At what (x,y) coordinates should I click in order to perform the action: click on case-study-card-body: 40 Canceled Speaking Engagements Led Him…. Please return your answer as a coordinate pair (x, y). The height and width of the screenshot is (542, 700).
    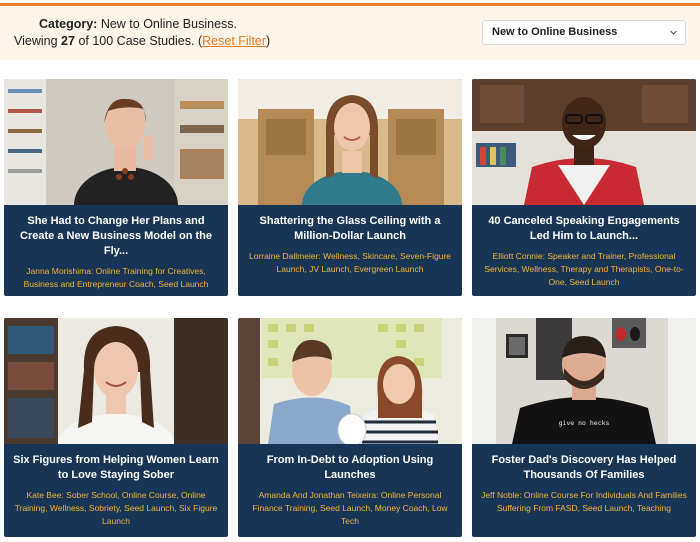
    Looking at the image, I should click on (584, 250).